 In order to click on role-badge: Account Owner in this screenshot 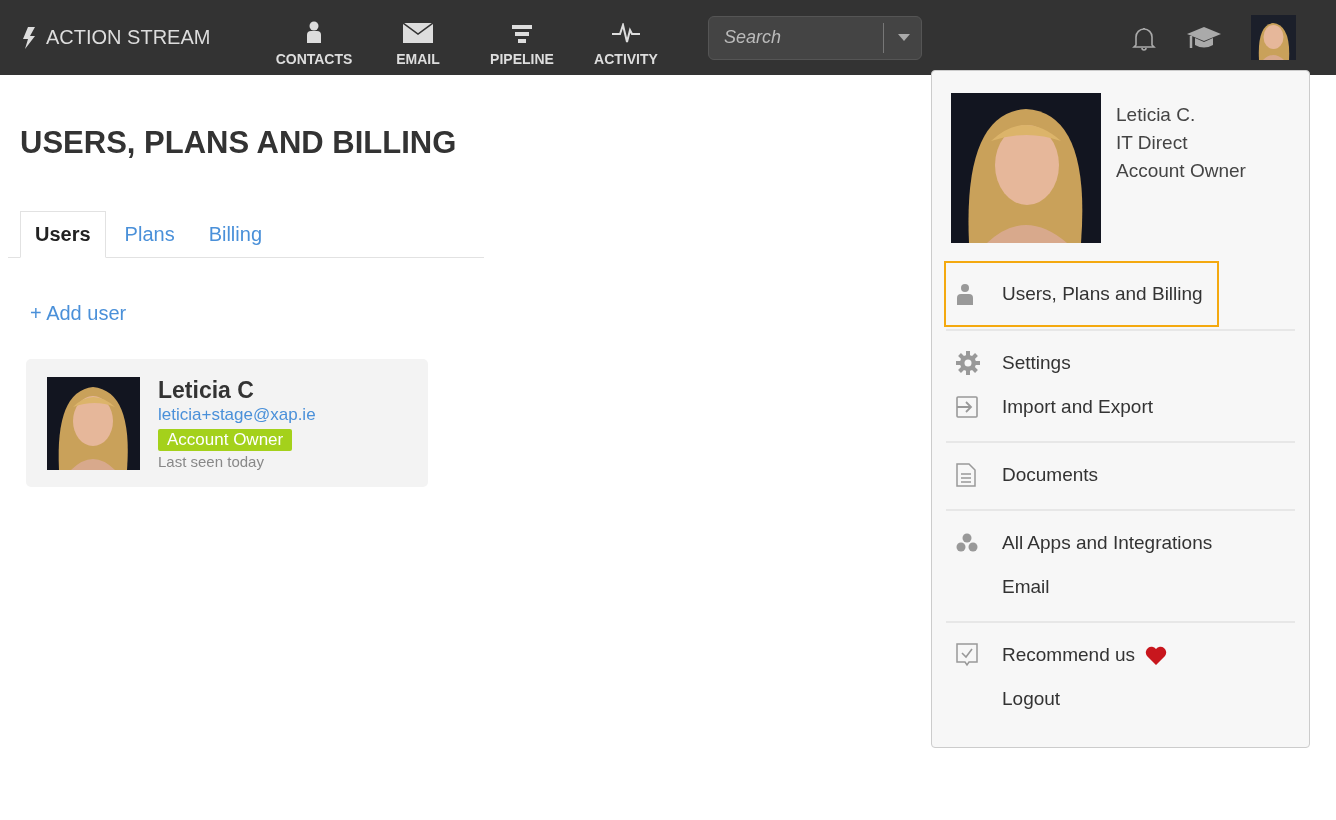, I will do `click(225, 439)`.